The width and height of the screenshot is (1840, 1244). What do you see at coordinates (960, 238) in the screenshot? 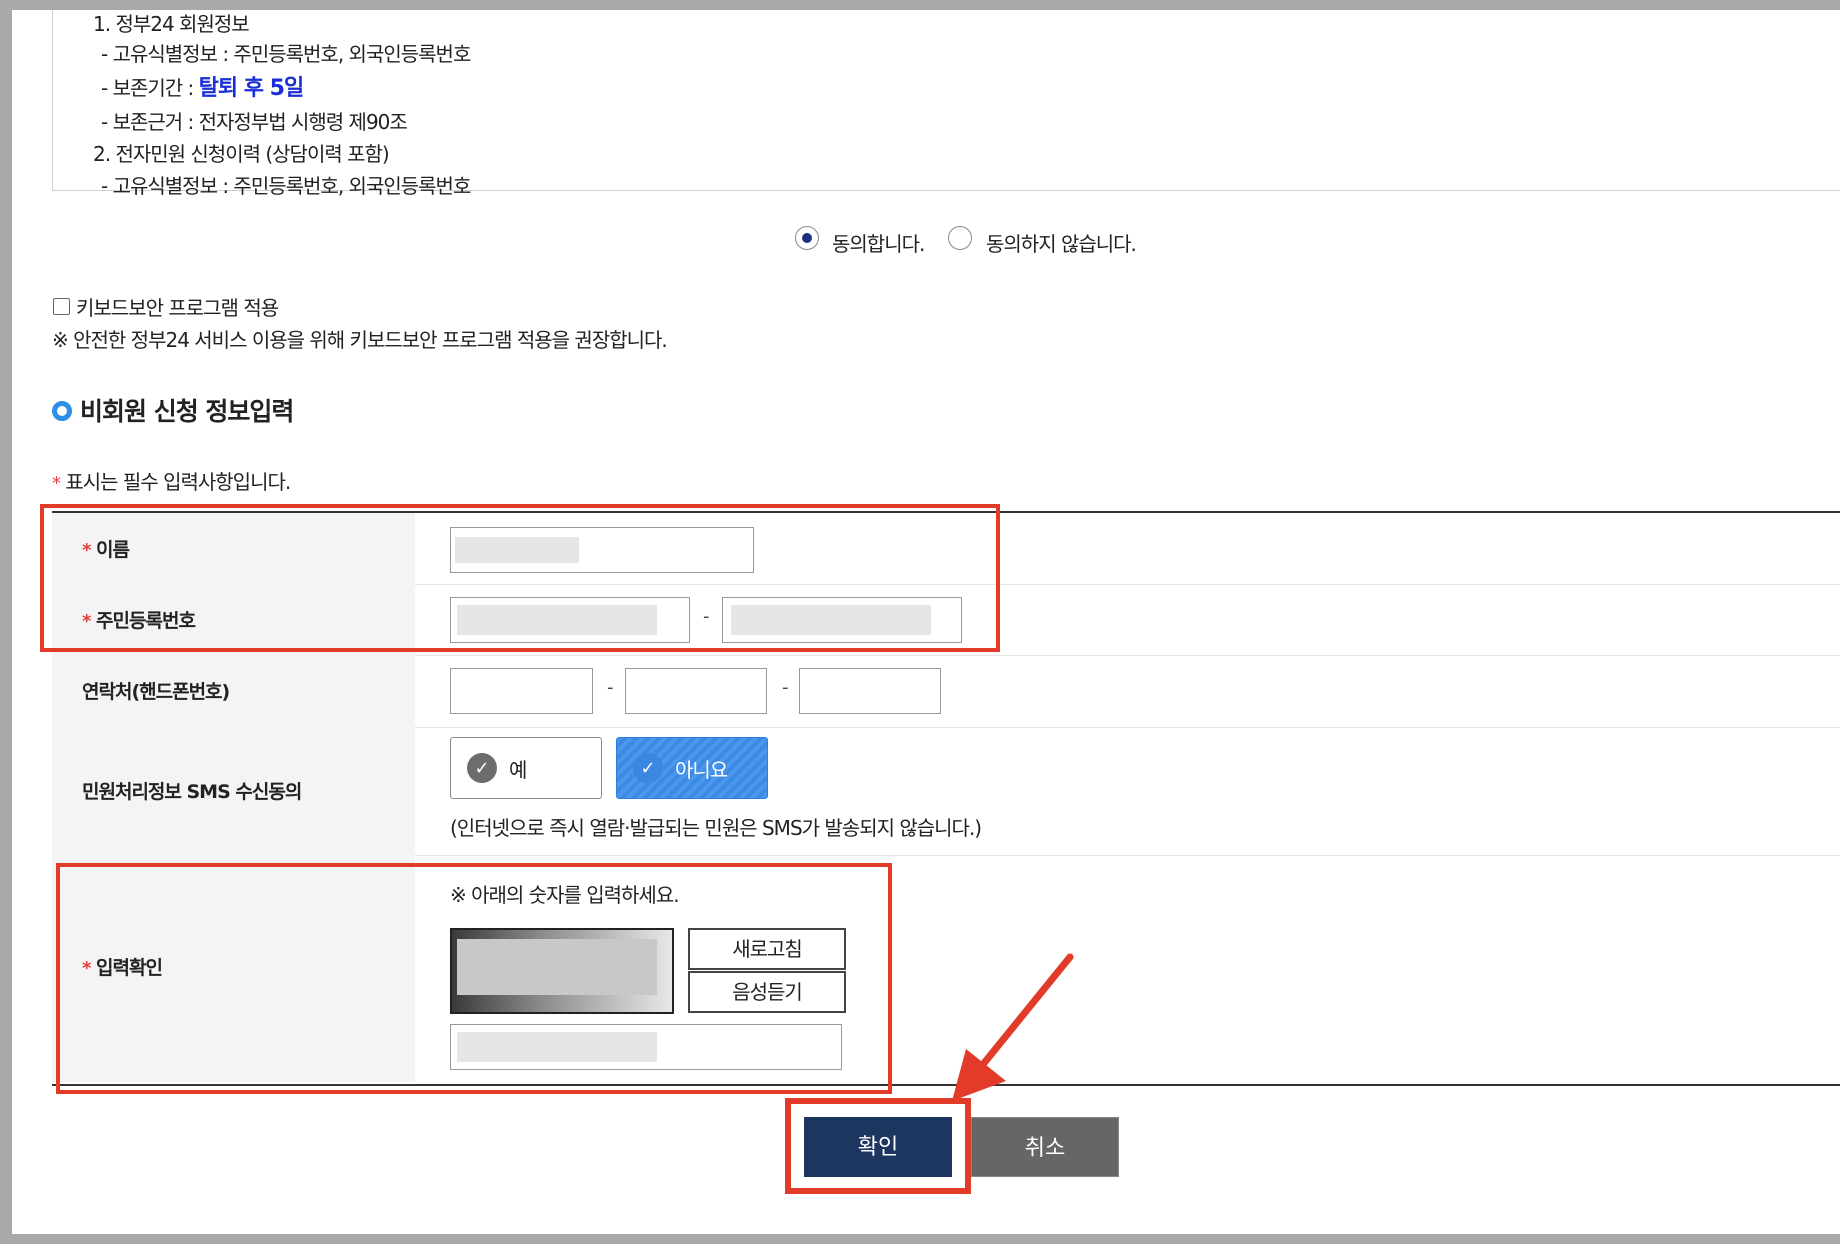
I see `agree-no-radio` at bounding box center [960, 238].